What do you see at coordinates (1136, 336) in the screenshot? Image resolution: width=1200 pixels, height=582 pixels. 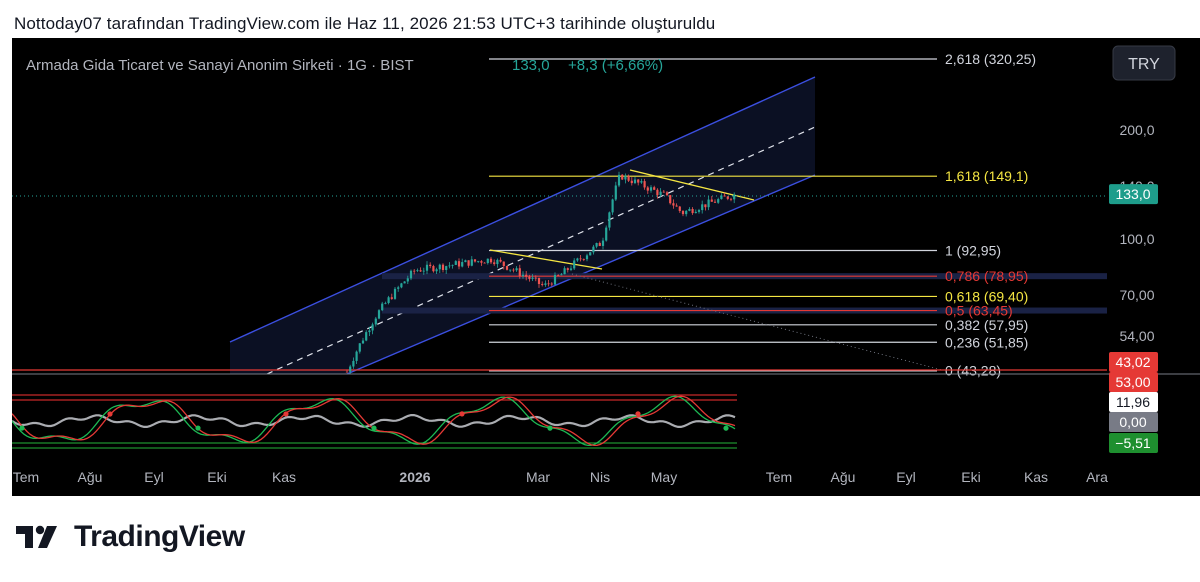 I see `price-tick: 54,00` at bounding box center [1136, 336].